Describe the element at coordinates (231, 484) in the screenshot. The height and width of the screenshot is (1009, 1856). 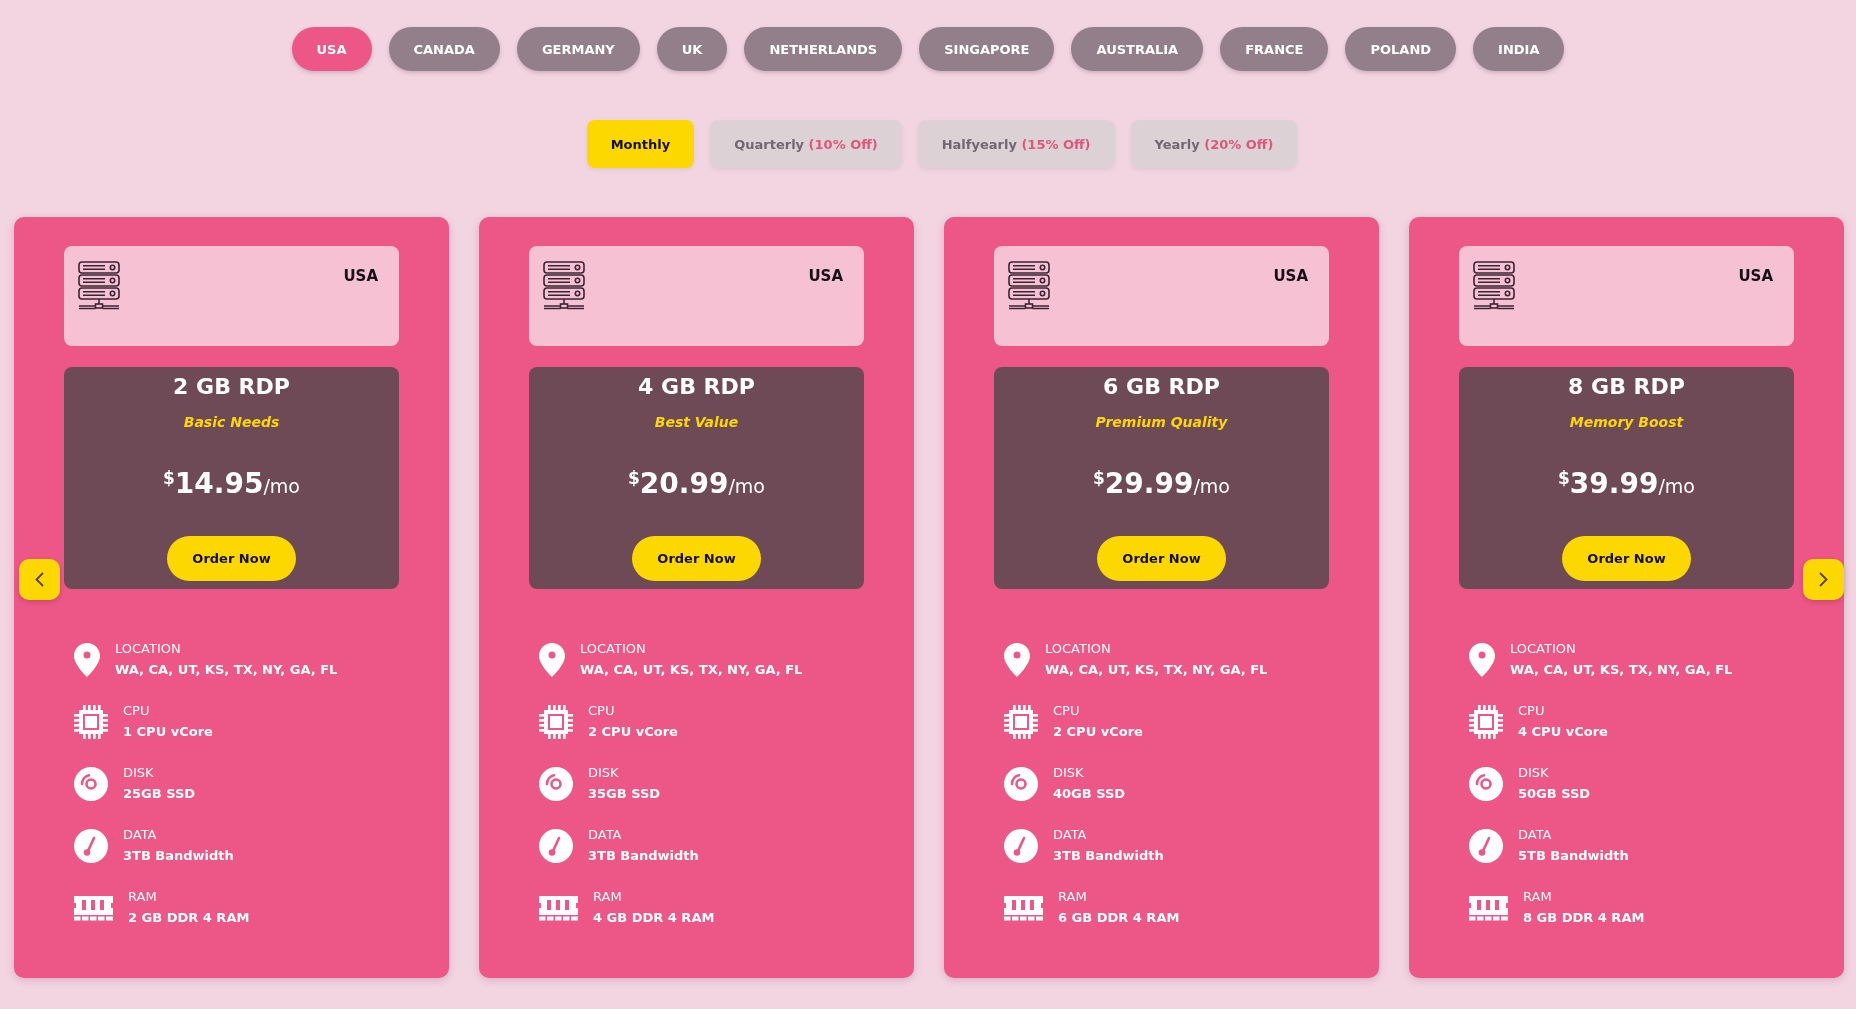
I see `plan-price: $^{$}$14.95/mo` at that location.